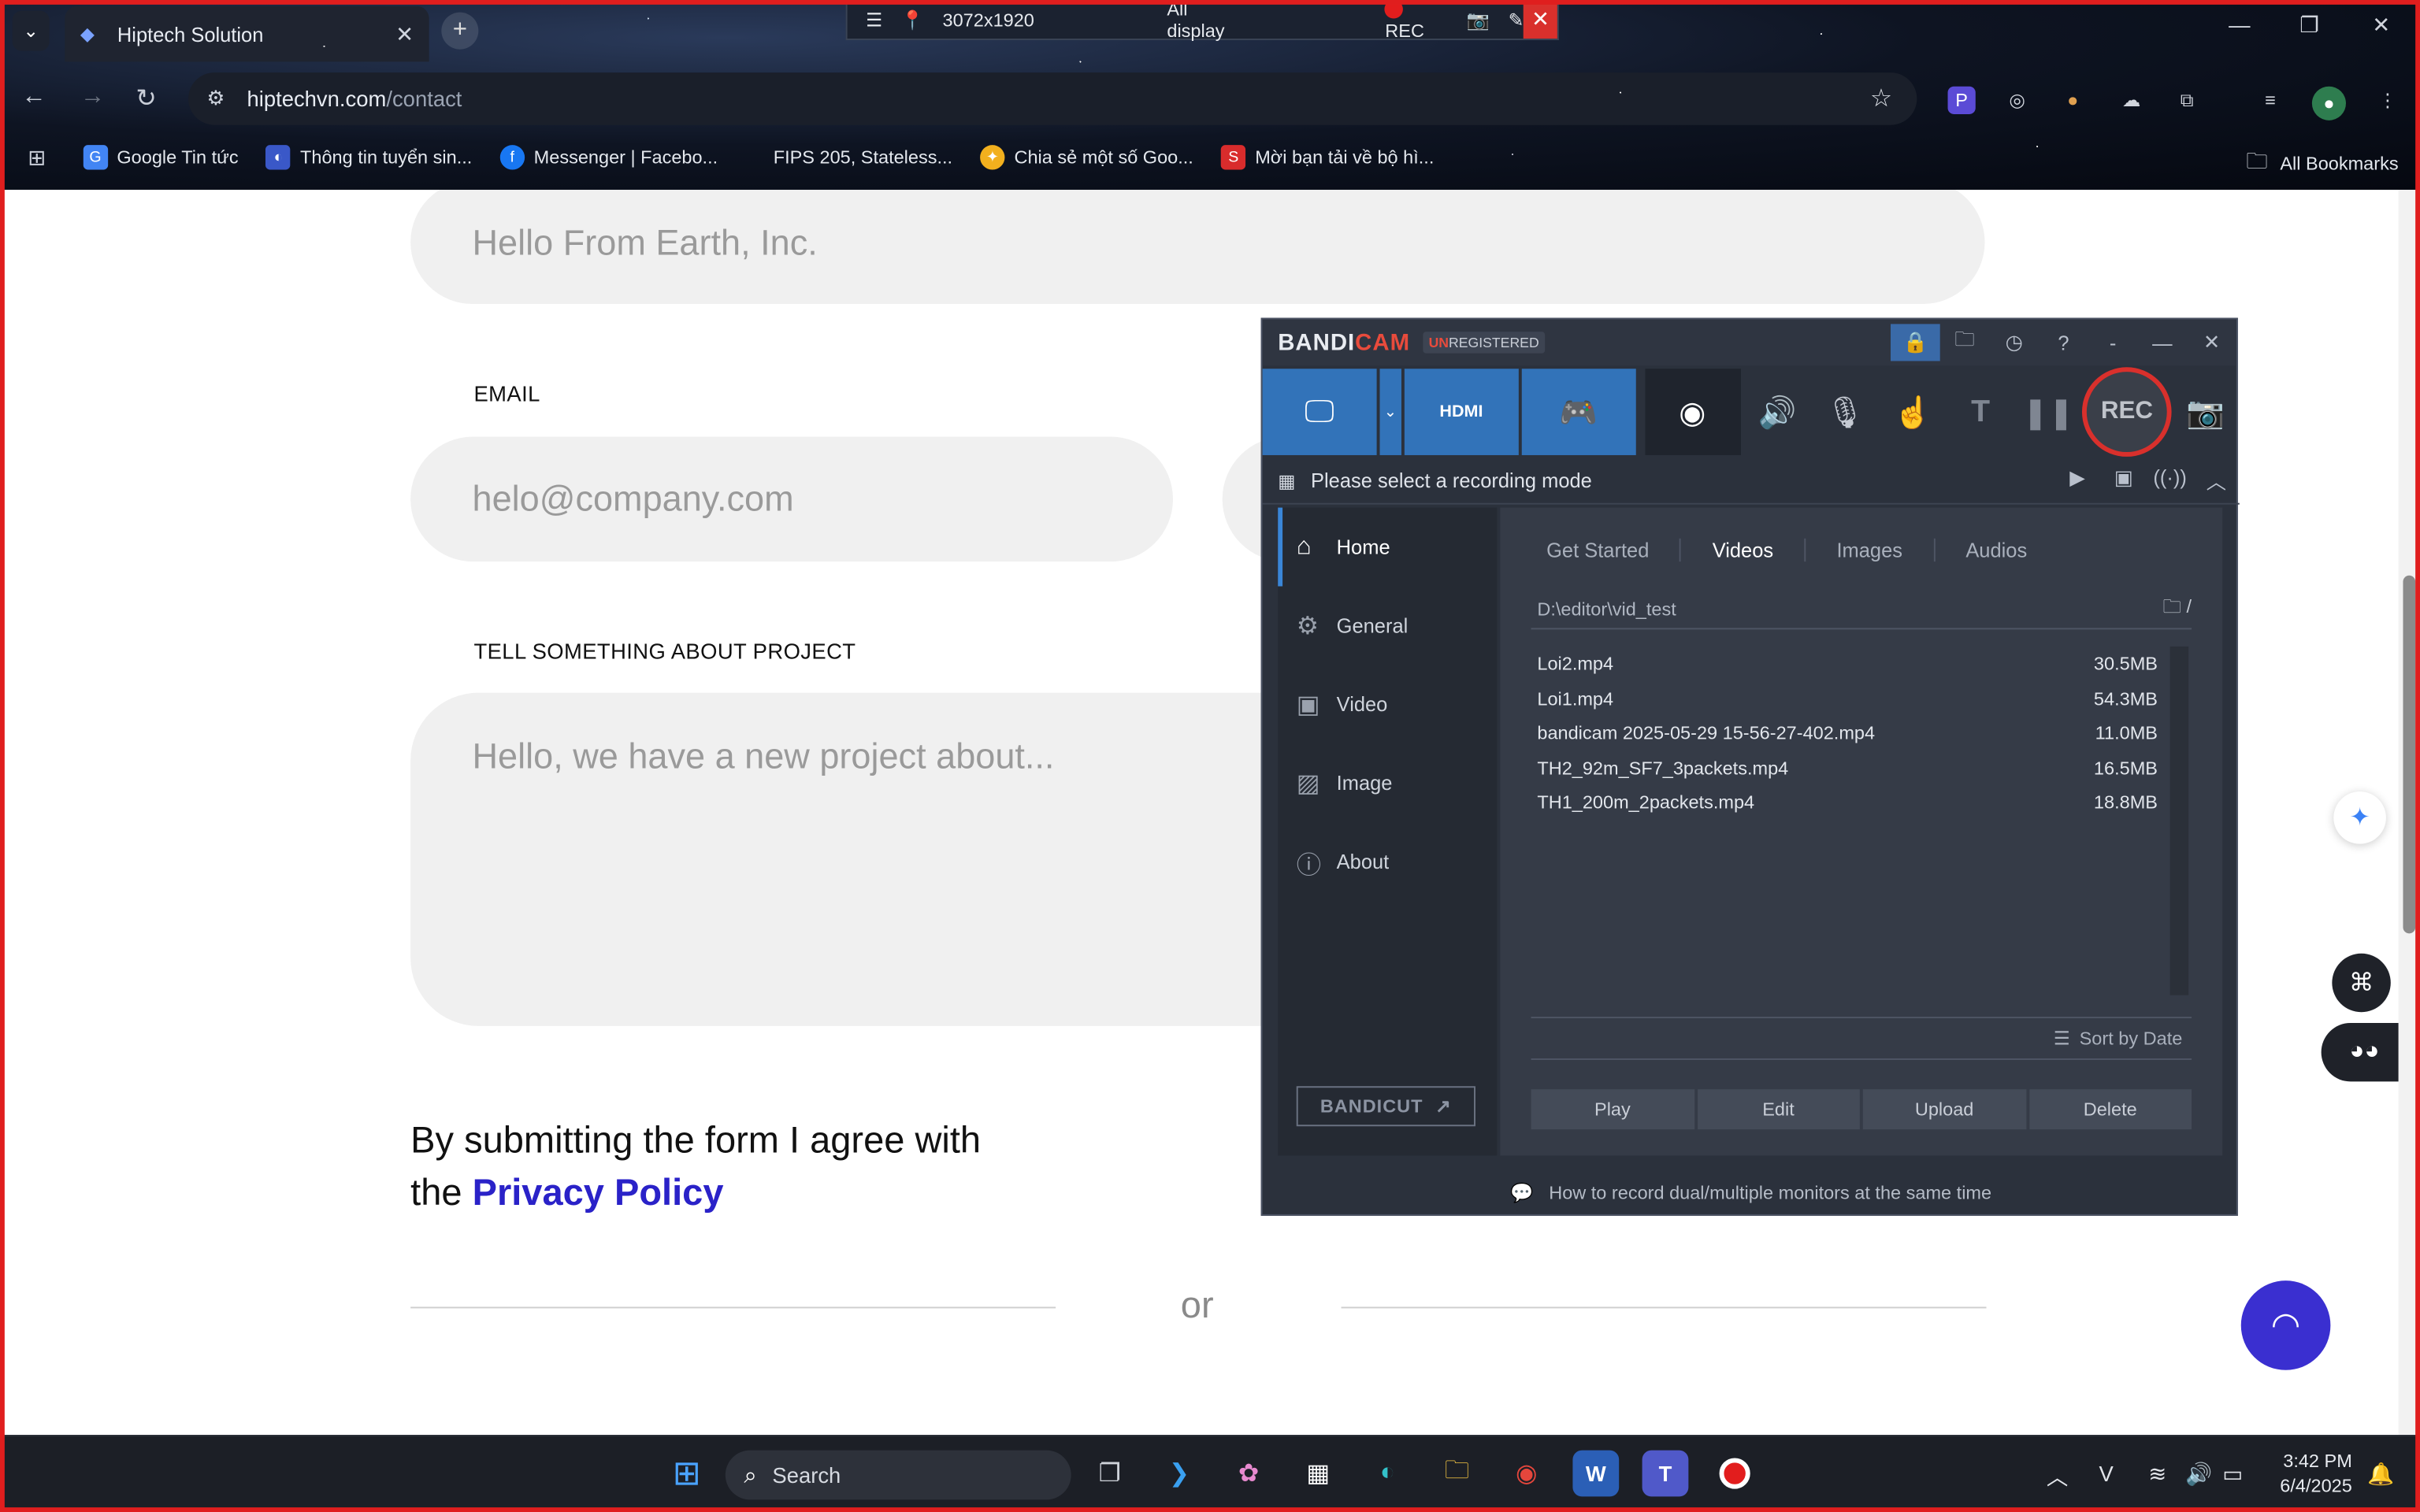  I want to click on word-icon: W, so click(1596, 1473).